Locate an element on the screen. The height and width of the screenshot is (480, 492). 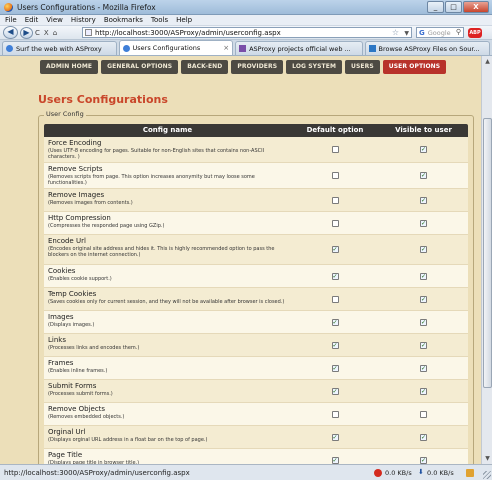
resize-grip-icon is located at coordinates (487, 475).